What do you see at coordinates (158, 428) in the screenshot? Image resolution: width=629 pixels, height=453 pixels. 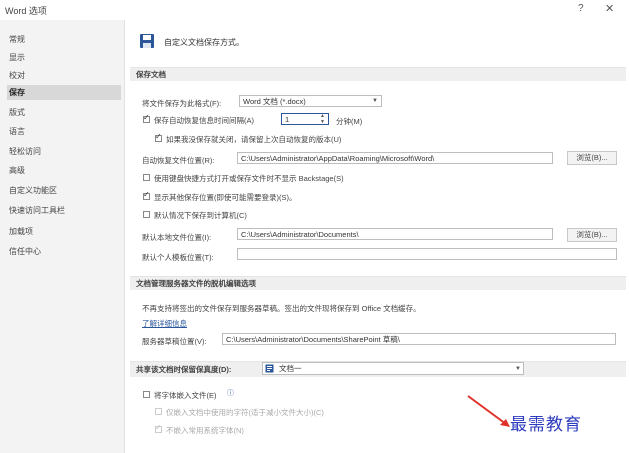 I see `no-common-fonts-checkbox` at bounding box center [158, 428].